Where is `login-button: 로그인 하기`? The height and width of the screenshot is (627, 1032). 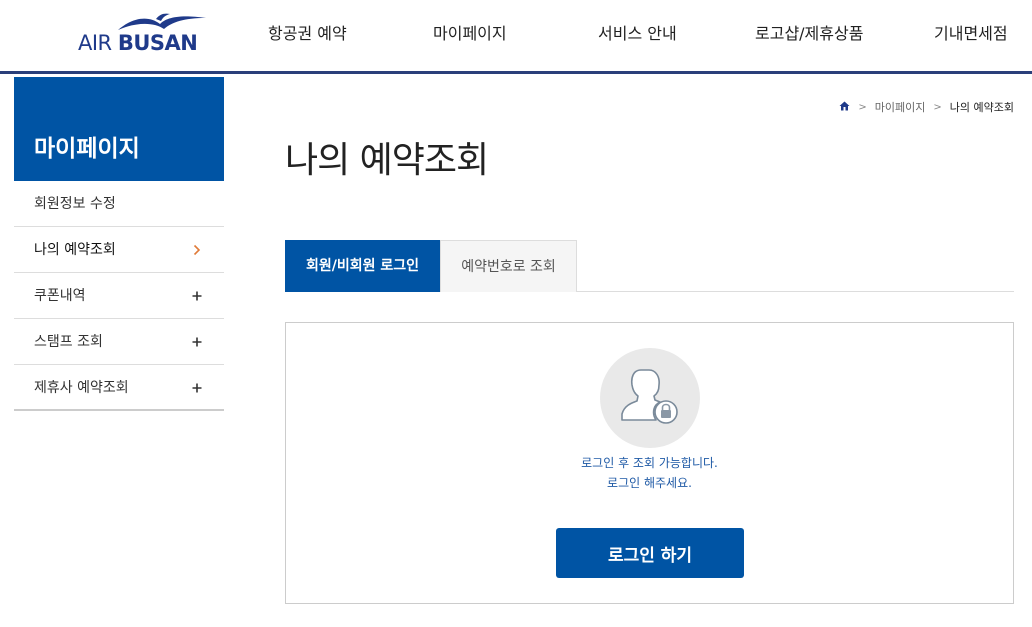
login-button: 로그인 하기 is located at coordinates (650, 553).